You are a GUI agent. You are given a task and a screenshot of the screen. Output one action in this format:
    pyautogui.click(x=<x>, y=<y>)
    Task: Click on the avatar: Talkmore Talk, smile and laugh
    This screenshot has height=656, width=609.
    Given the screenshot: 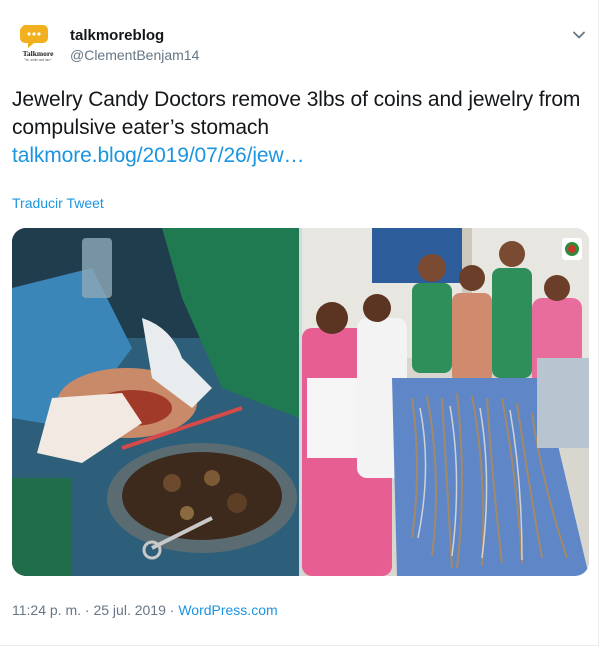 What is the action you would take?
    pyautogui.click(x=38, y=42)
    